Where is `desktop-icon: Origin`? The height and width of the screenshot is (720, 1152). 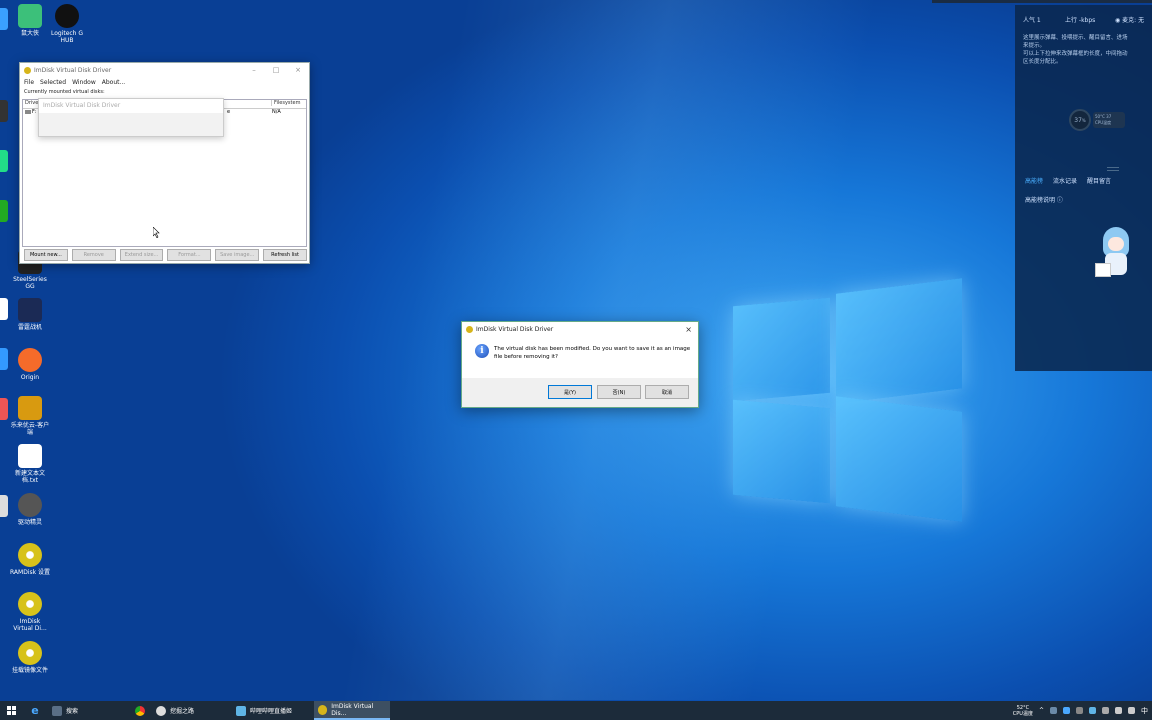 desktop-icon: Origin is located at coordinates (30, 364).